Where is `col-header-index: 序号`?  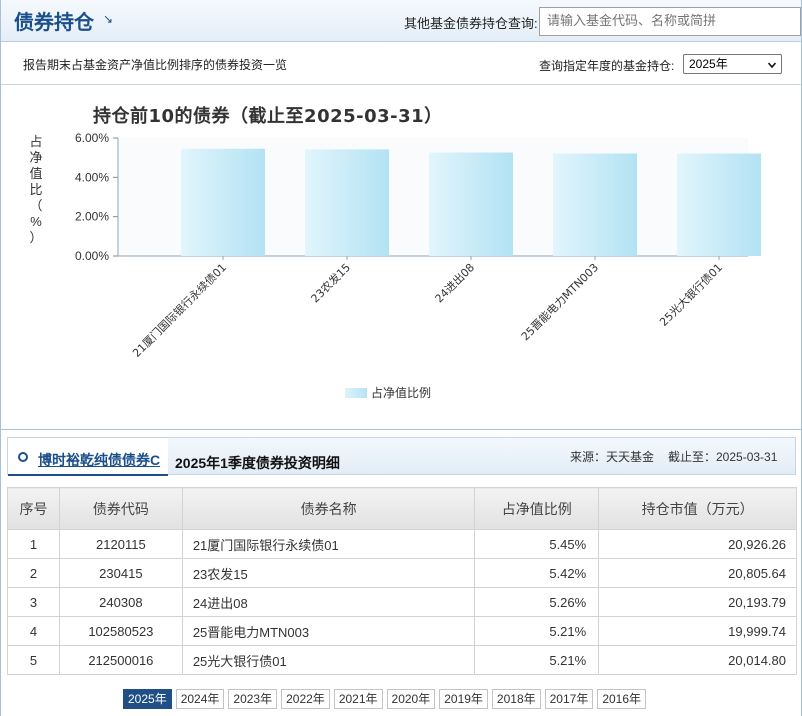 col-header-index: 序号 is located at coordinates (33, 508).